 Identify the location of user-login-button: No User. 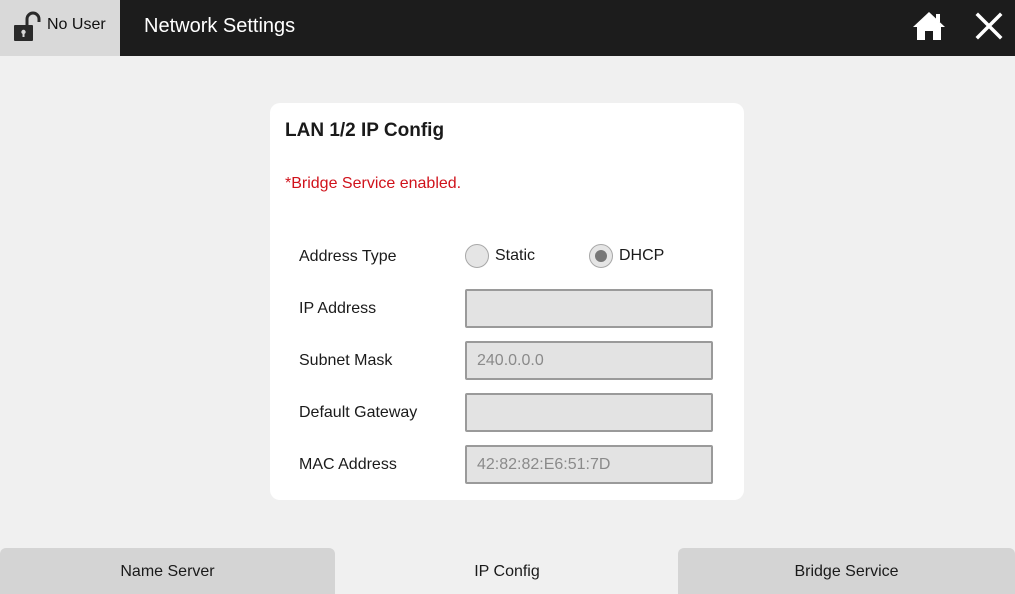
(60, 28).